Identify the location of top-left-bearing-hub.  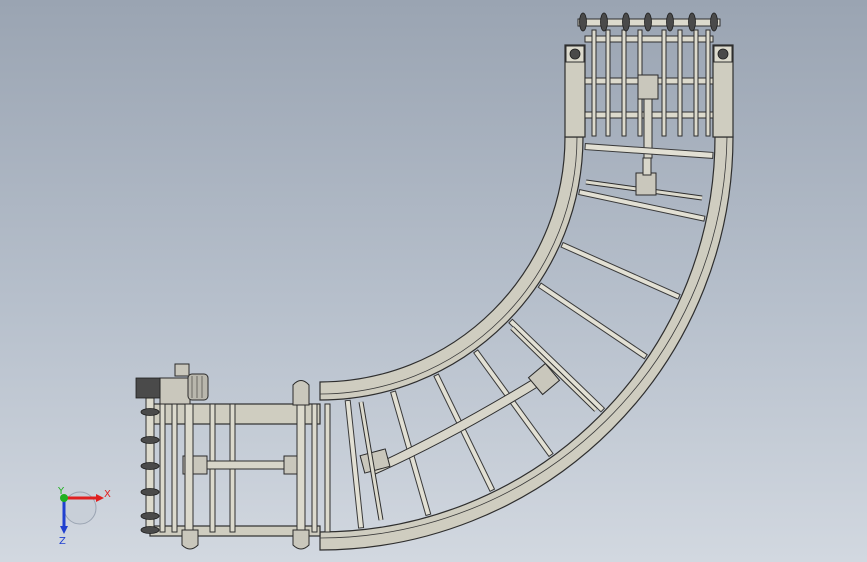
(575, 54).